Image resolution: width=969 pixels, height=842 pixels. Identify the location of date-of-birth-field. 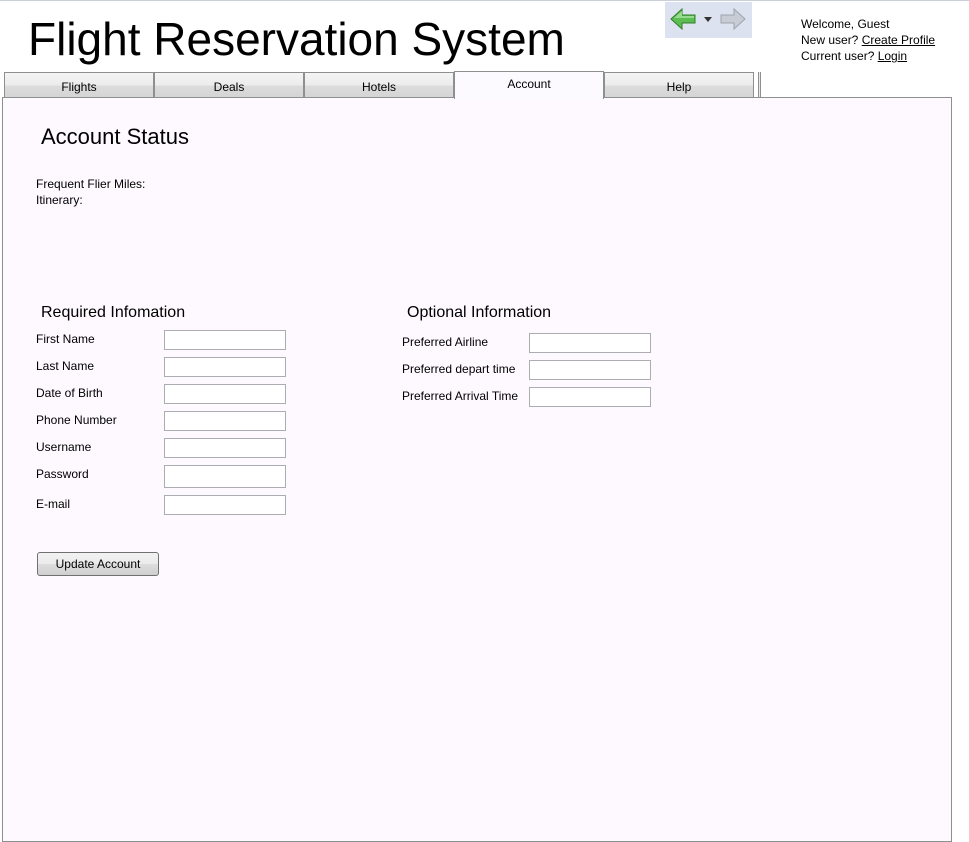
(225, 394).